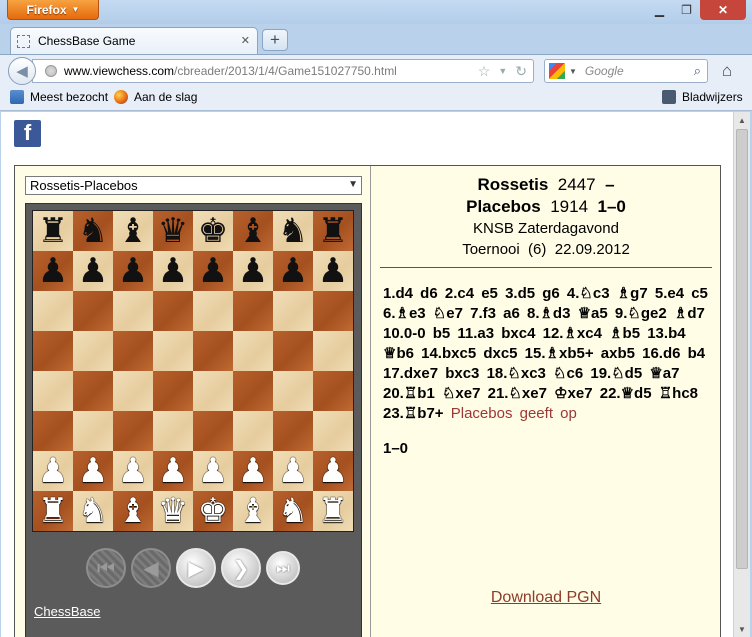 This screenshot has height=637, width=752. What do you see at coordinates (134, 40) in the screenshot?
I see `tab-chessbase-game: ChessBase Game ✕` at bounding box center [134, 40].